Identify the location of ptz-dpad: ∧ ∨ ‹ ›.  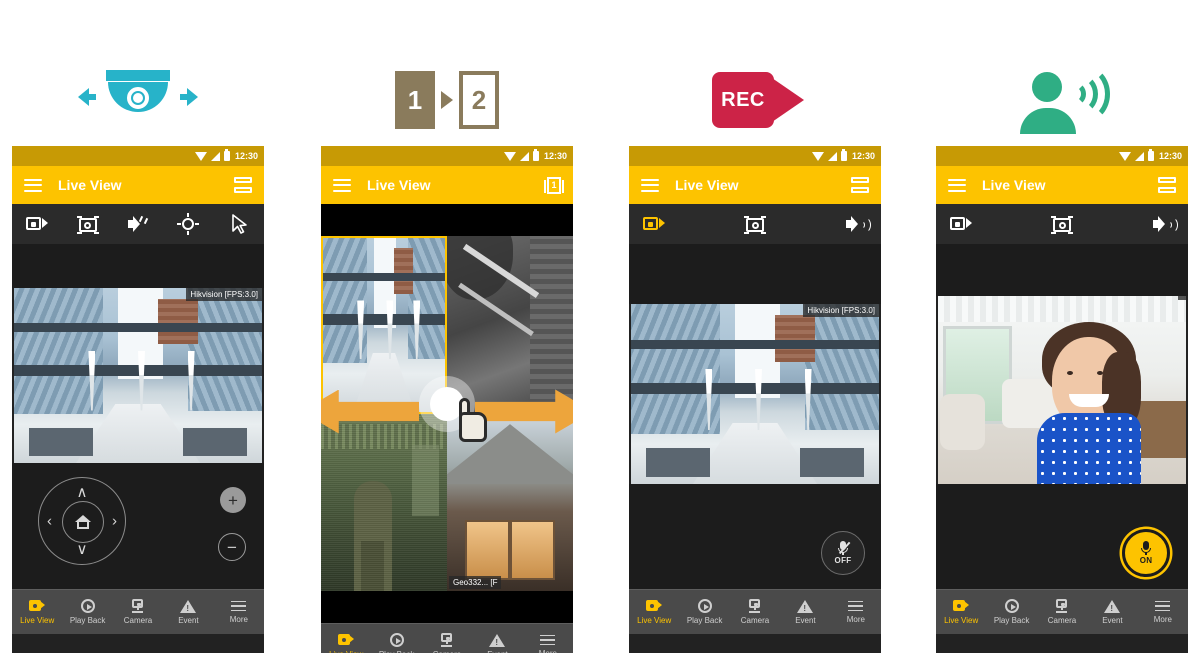
(82, 521).